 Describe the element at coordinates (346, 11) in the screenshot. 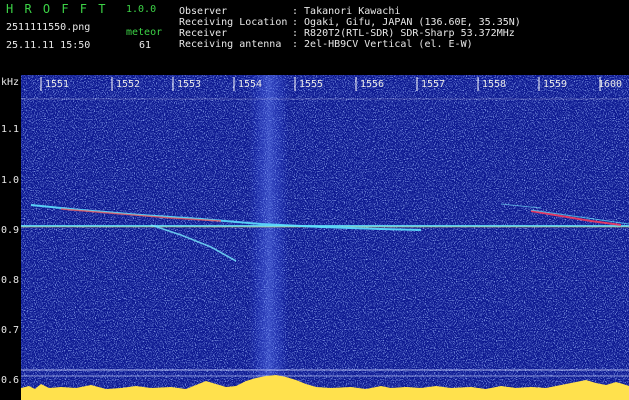

I see `info-value-observer: : Takanori Kawachi` at that location.